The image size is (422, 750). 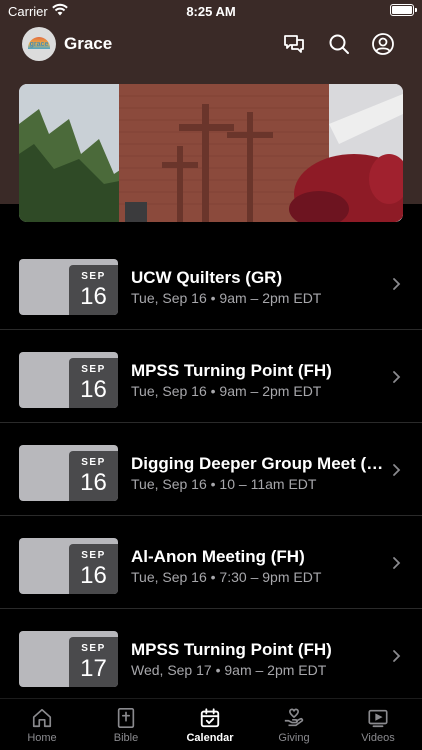 What do you see at coordinates (210, 738) in the screenshot?
I see `tab-label: Calendar` at bounding box center [210, 738].